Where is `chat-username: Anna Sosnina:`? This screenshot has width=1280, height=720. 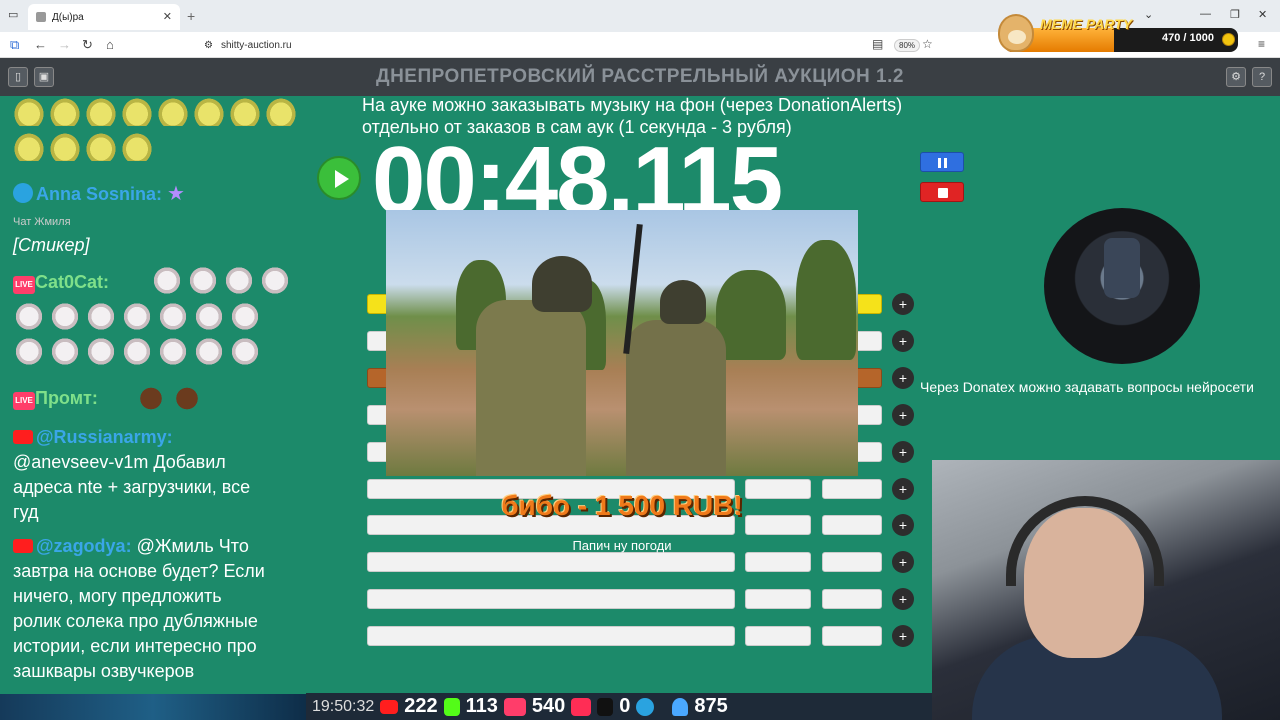
chat-username: Anna Sosnina: is located at coordinates (99, 194).